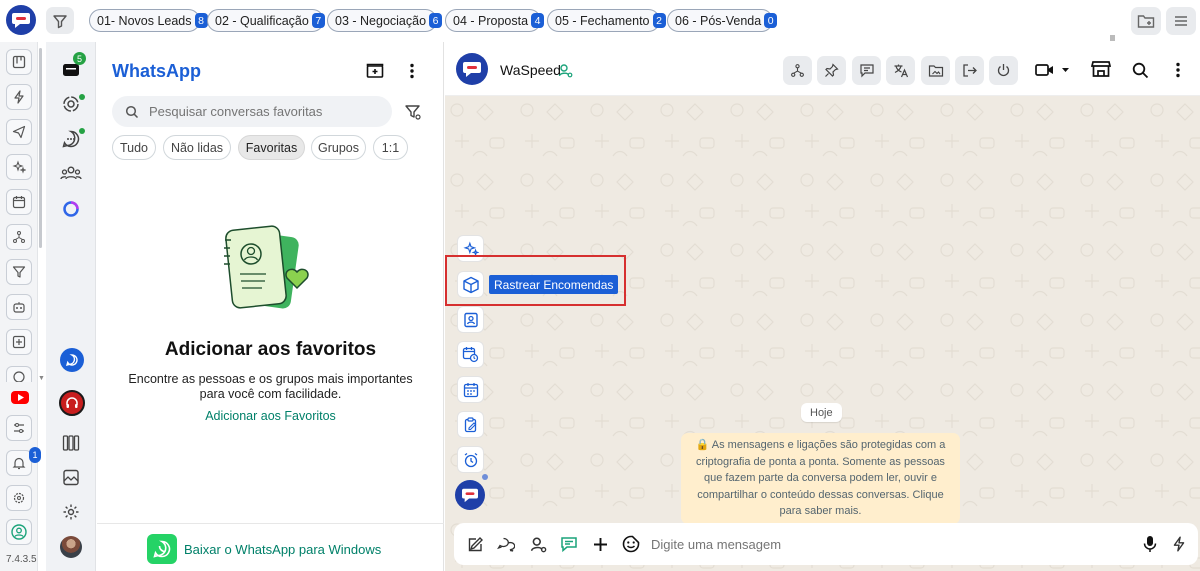 The width and height of the screenshot is (1200, 571). What do you see at coordinates (1003, 70) in the screenshot?
I see `power-button` at bounding box center [1003, 70].